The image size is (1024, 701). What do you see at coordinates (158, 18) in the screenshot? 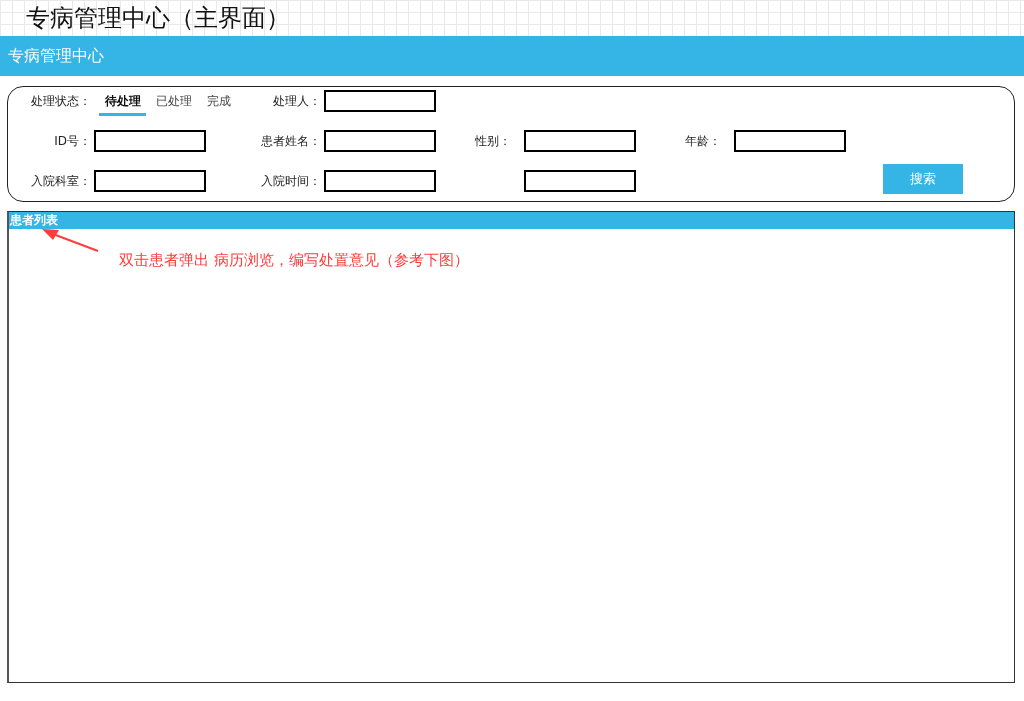
I see `page-title: 专病管理中心（主界面）` at bounding box center [158, 18].